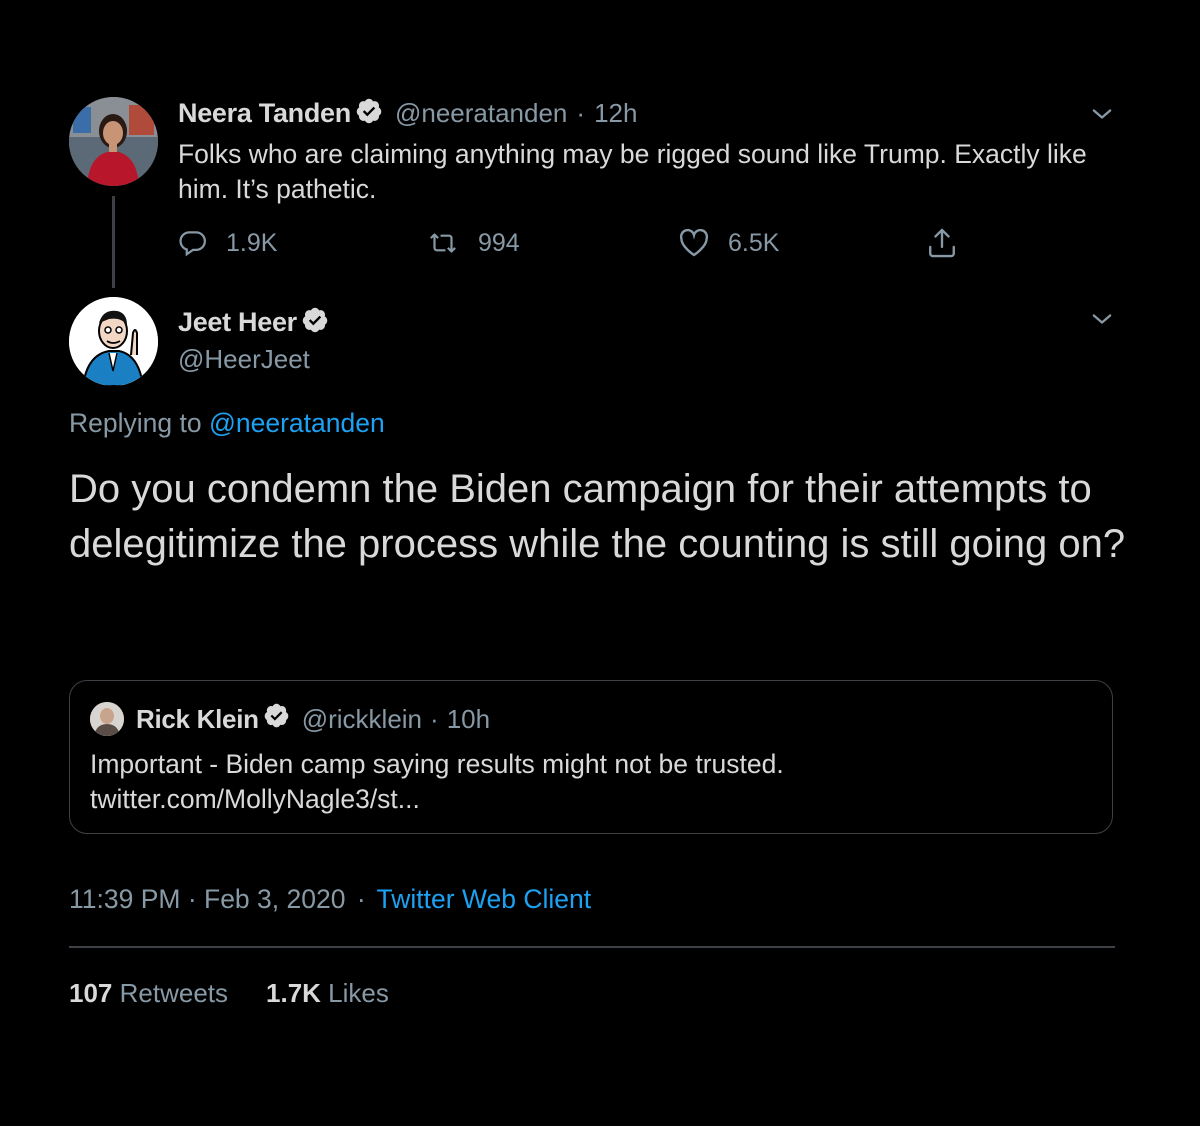 The height and width of the screenshot is (1126, 1200). Describe the element at coordinates (754, 242) in the screenshot. I see `like-count: 6.5K` at that location.